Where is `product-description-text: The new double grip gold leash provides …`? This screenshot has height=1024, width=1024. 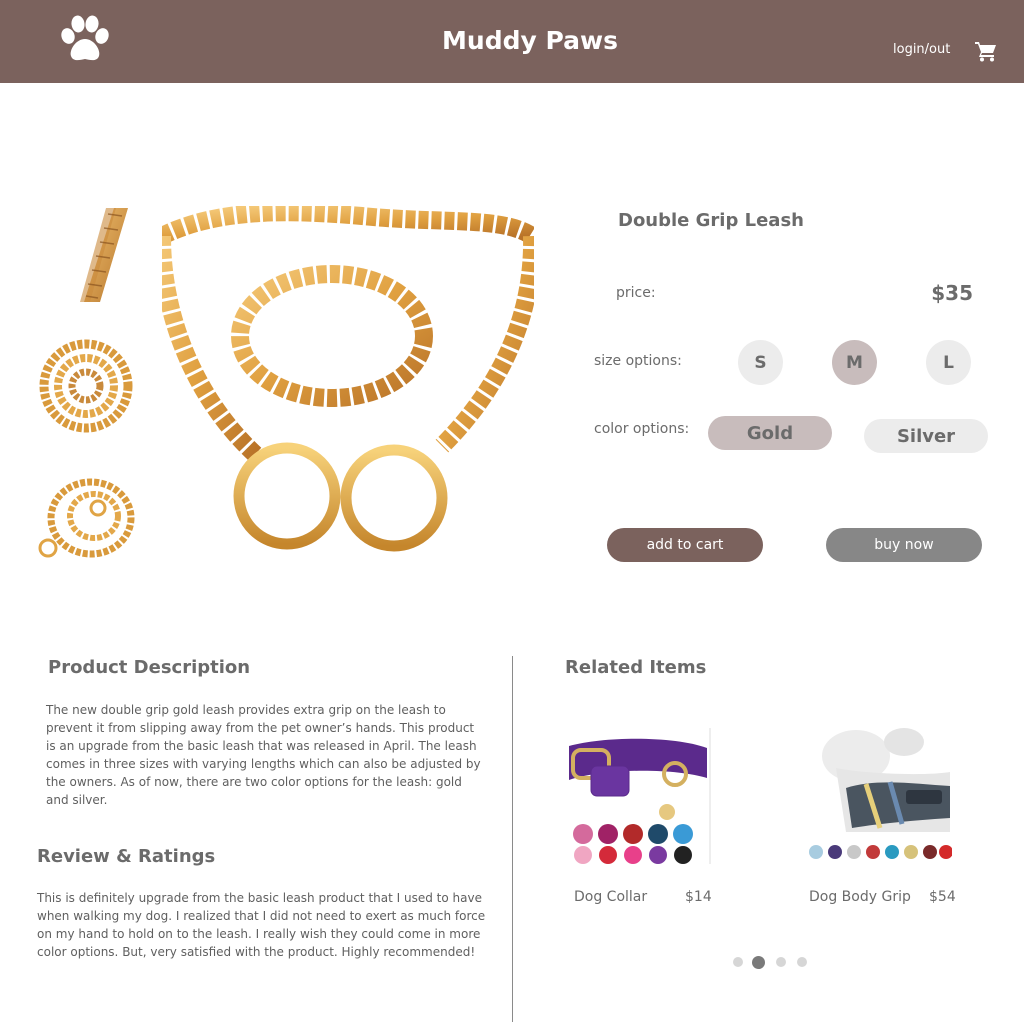
product-description-text: The new double grip gold leash provides … is located at coordinates (263, 755).